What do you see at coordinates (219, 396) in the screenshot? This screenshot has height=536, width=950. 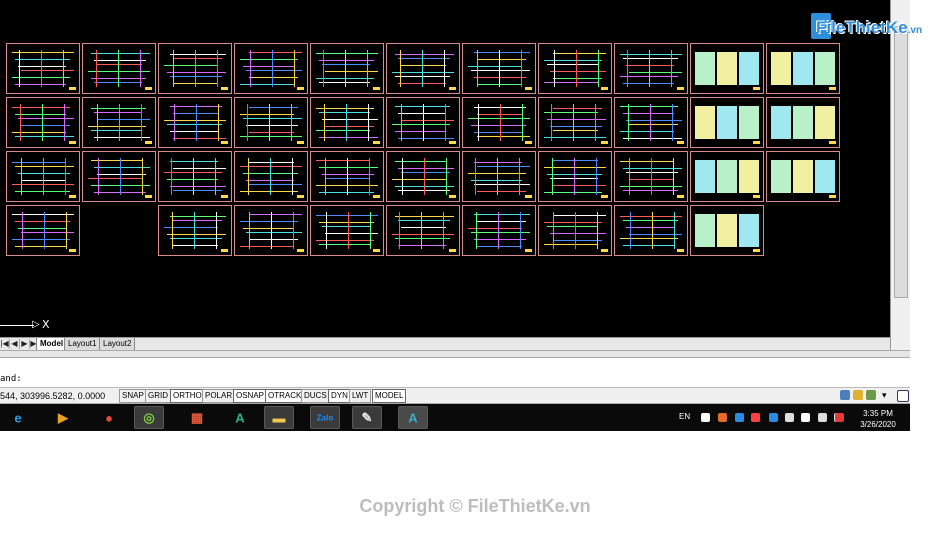 I see `polar-toggle: POLAR` at bounding box center [219, 396].